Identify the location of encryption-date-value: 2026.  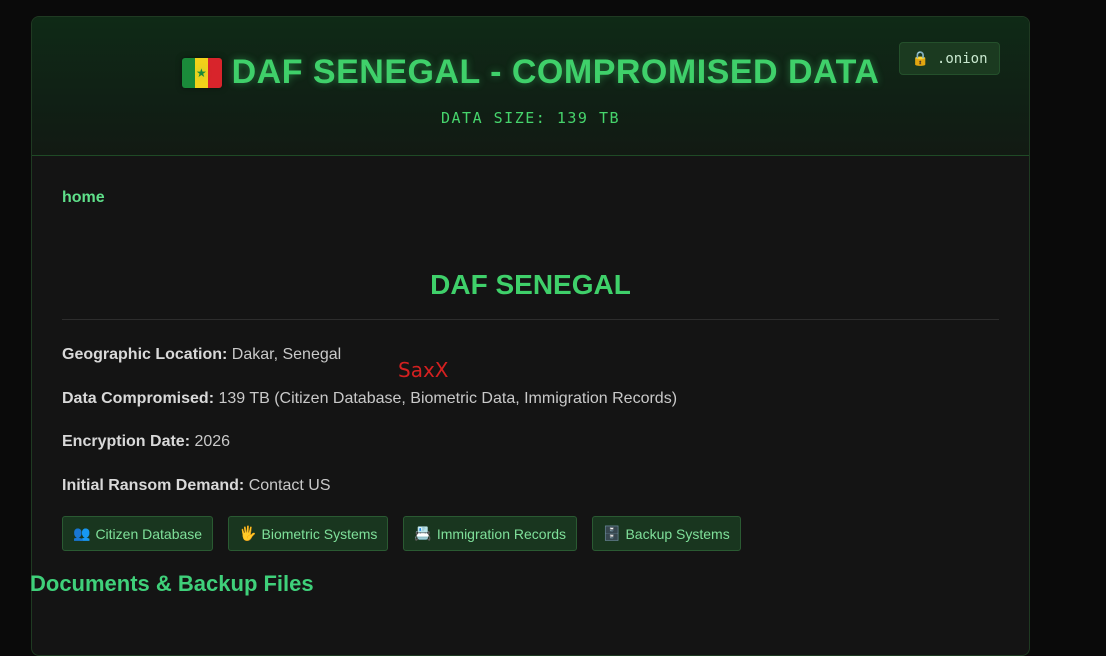
(212, 441).